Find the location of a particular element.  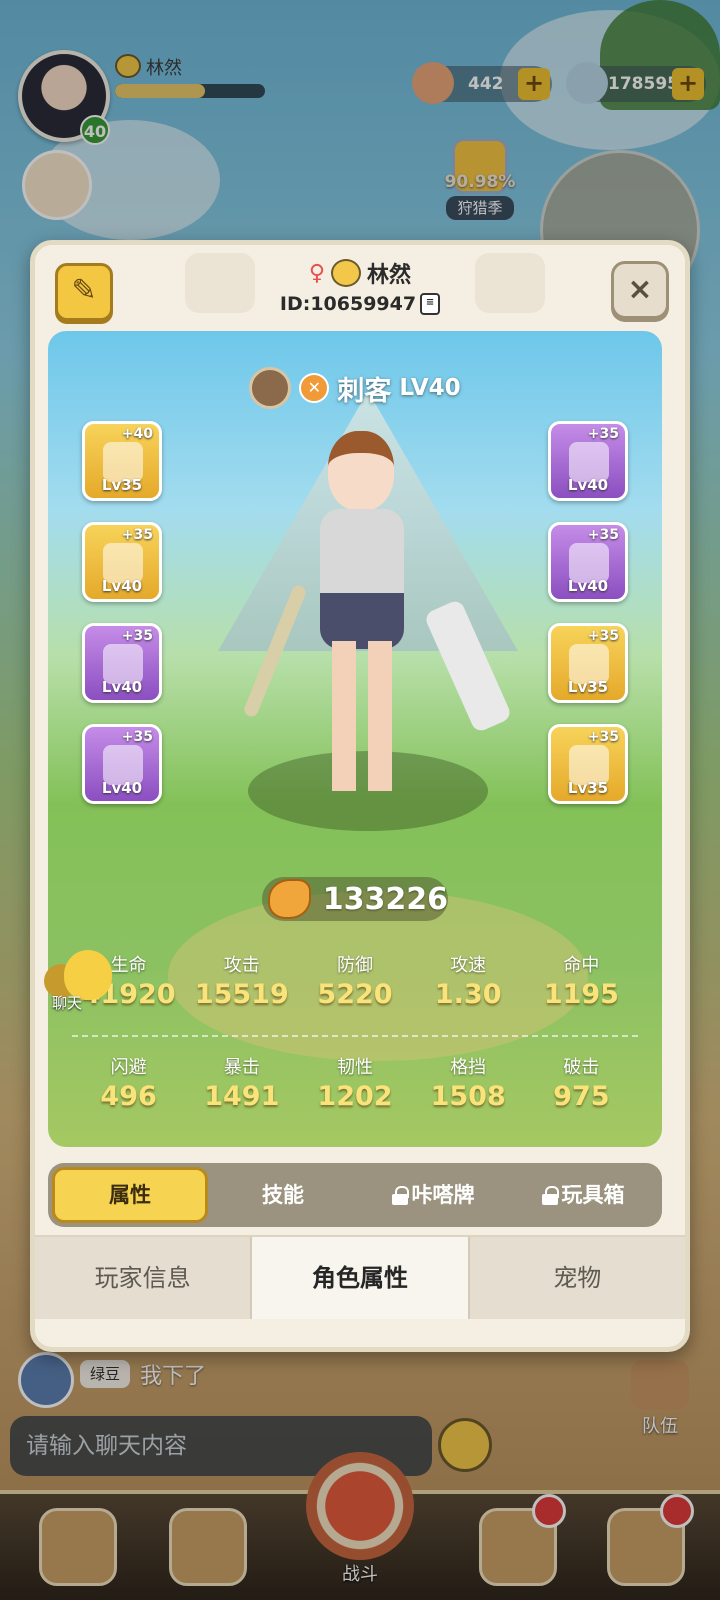

tab-attributes: 属性 is located at coordinates (130, 1195).